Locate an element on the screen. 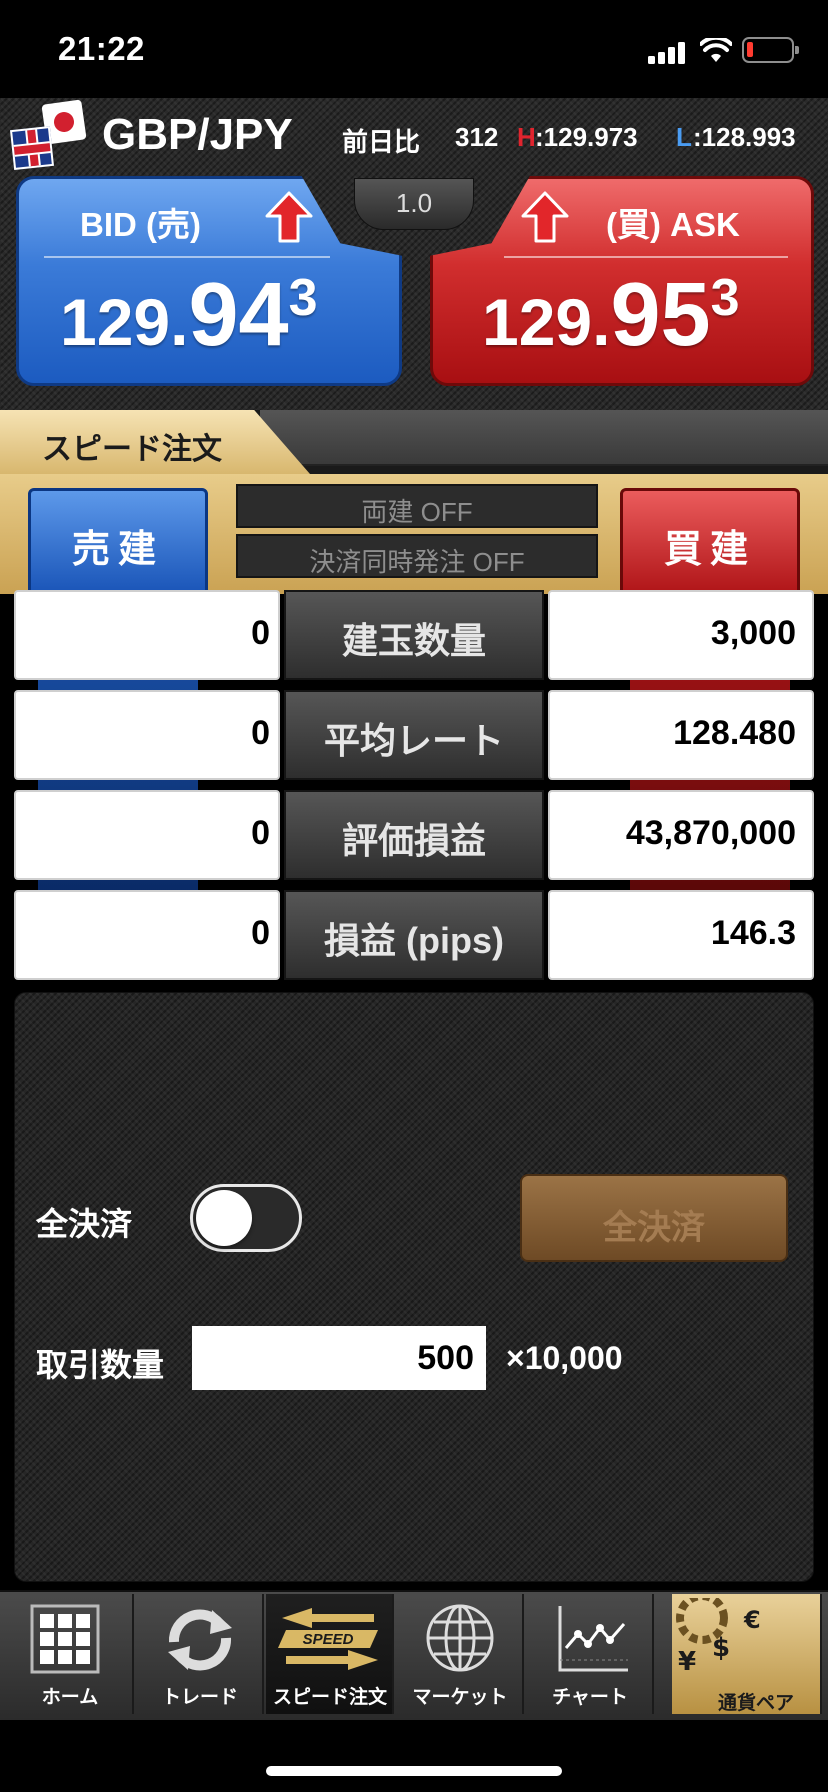 Image resolution: width=828 pixels, height=1792 pixels. buy-button-label: 買建 is located at coordinates (709, 550).